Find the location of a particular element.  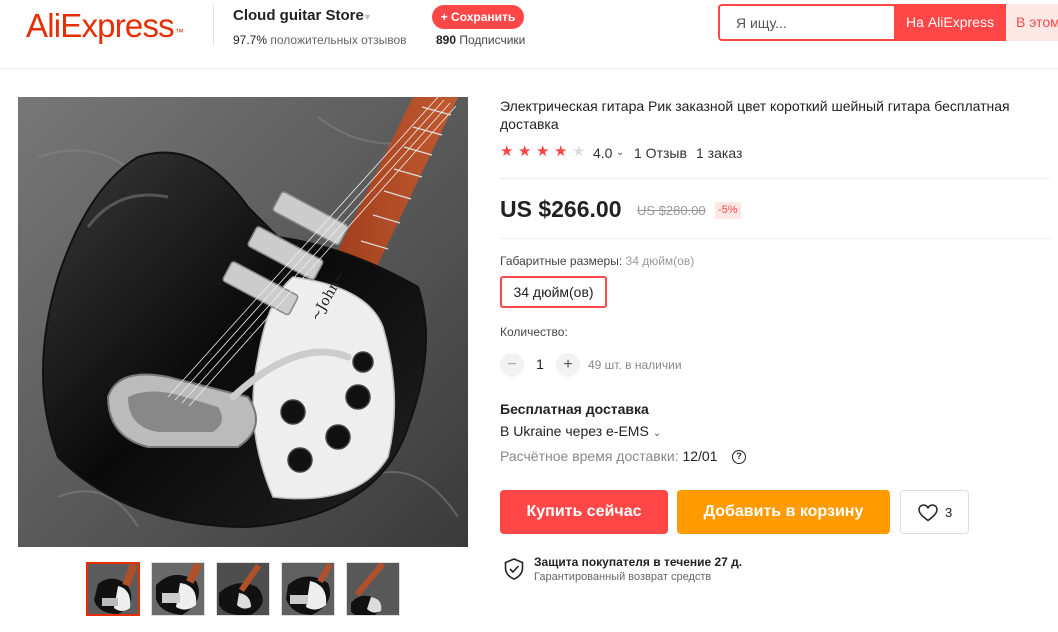

buyer-protection-title: Защита покупателя в течение 27 д. is located at coordinates (638, 562).